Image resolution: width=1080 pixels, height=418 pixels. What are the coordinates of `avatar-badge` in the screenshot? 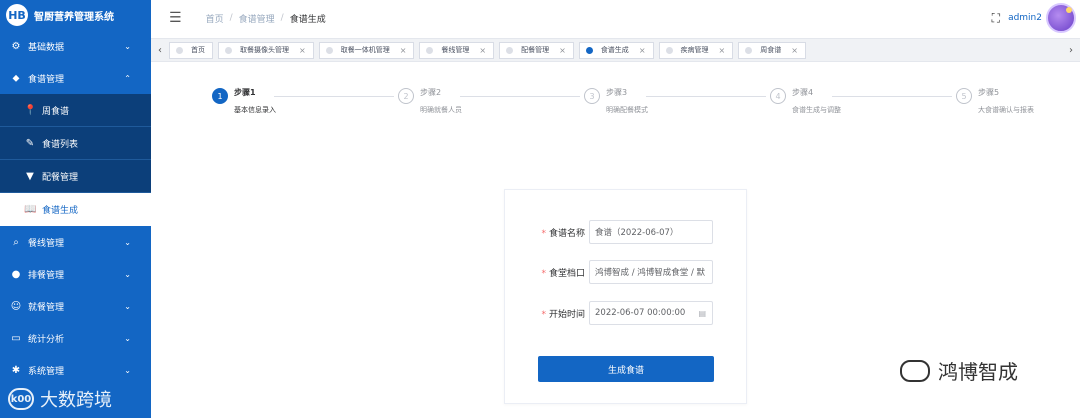 It's located at (1069, 10).